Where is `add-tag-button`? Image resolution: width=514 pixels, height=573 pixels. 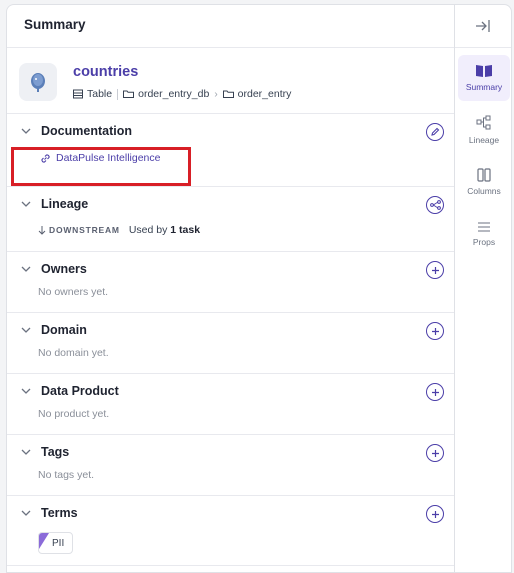 add-tag-button is located at coordinates (435, 453).